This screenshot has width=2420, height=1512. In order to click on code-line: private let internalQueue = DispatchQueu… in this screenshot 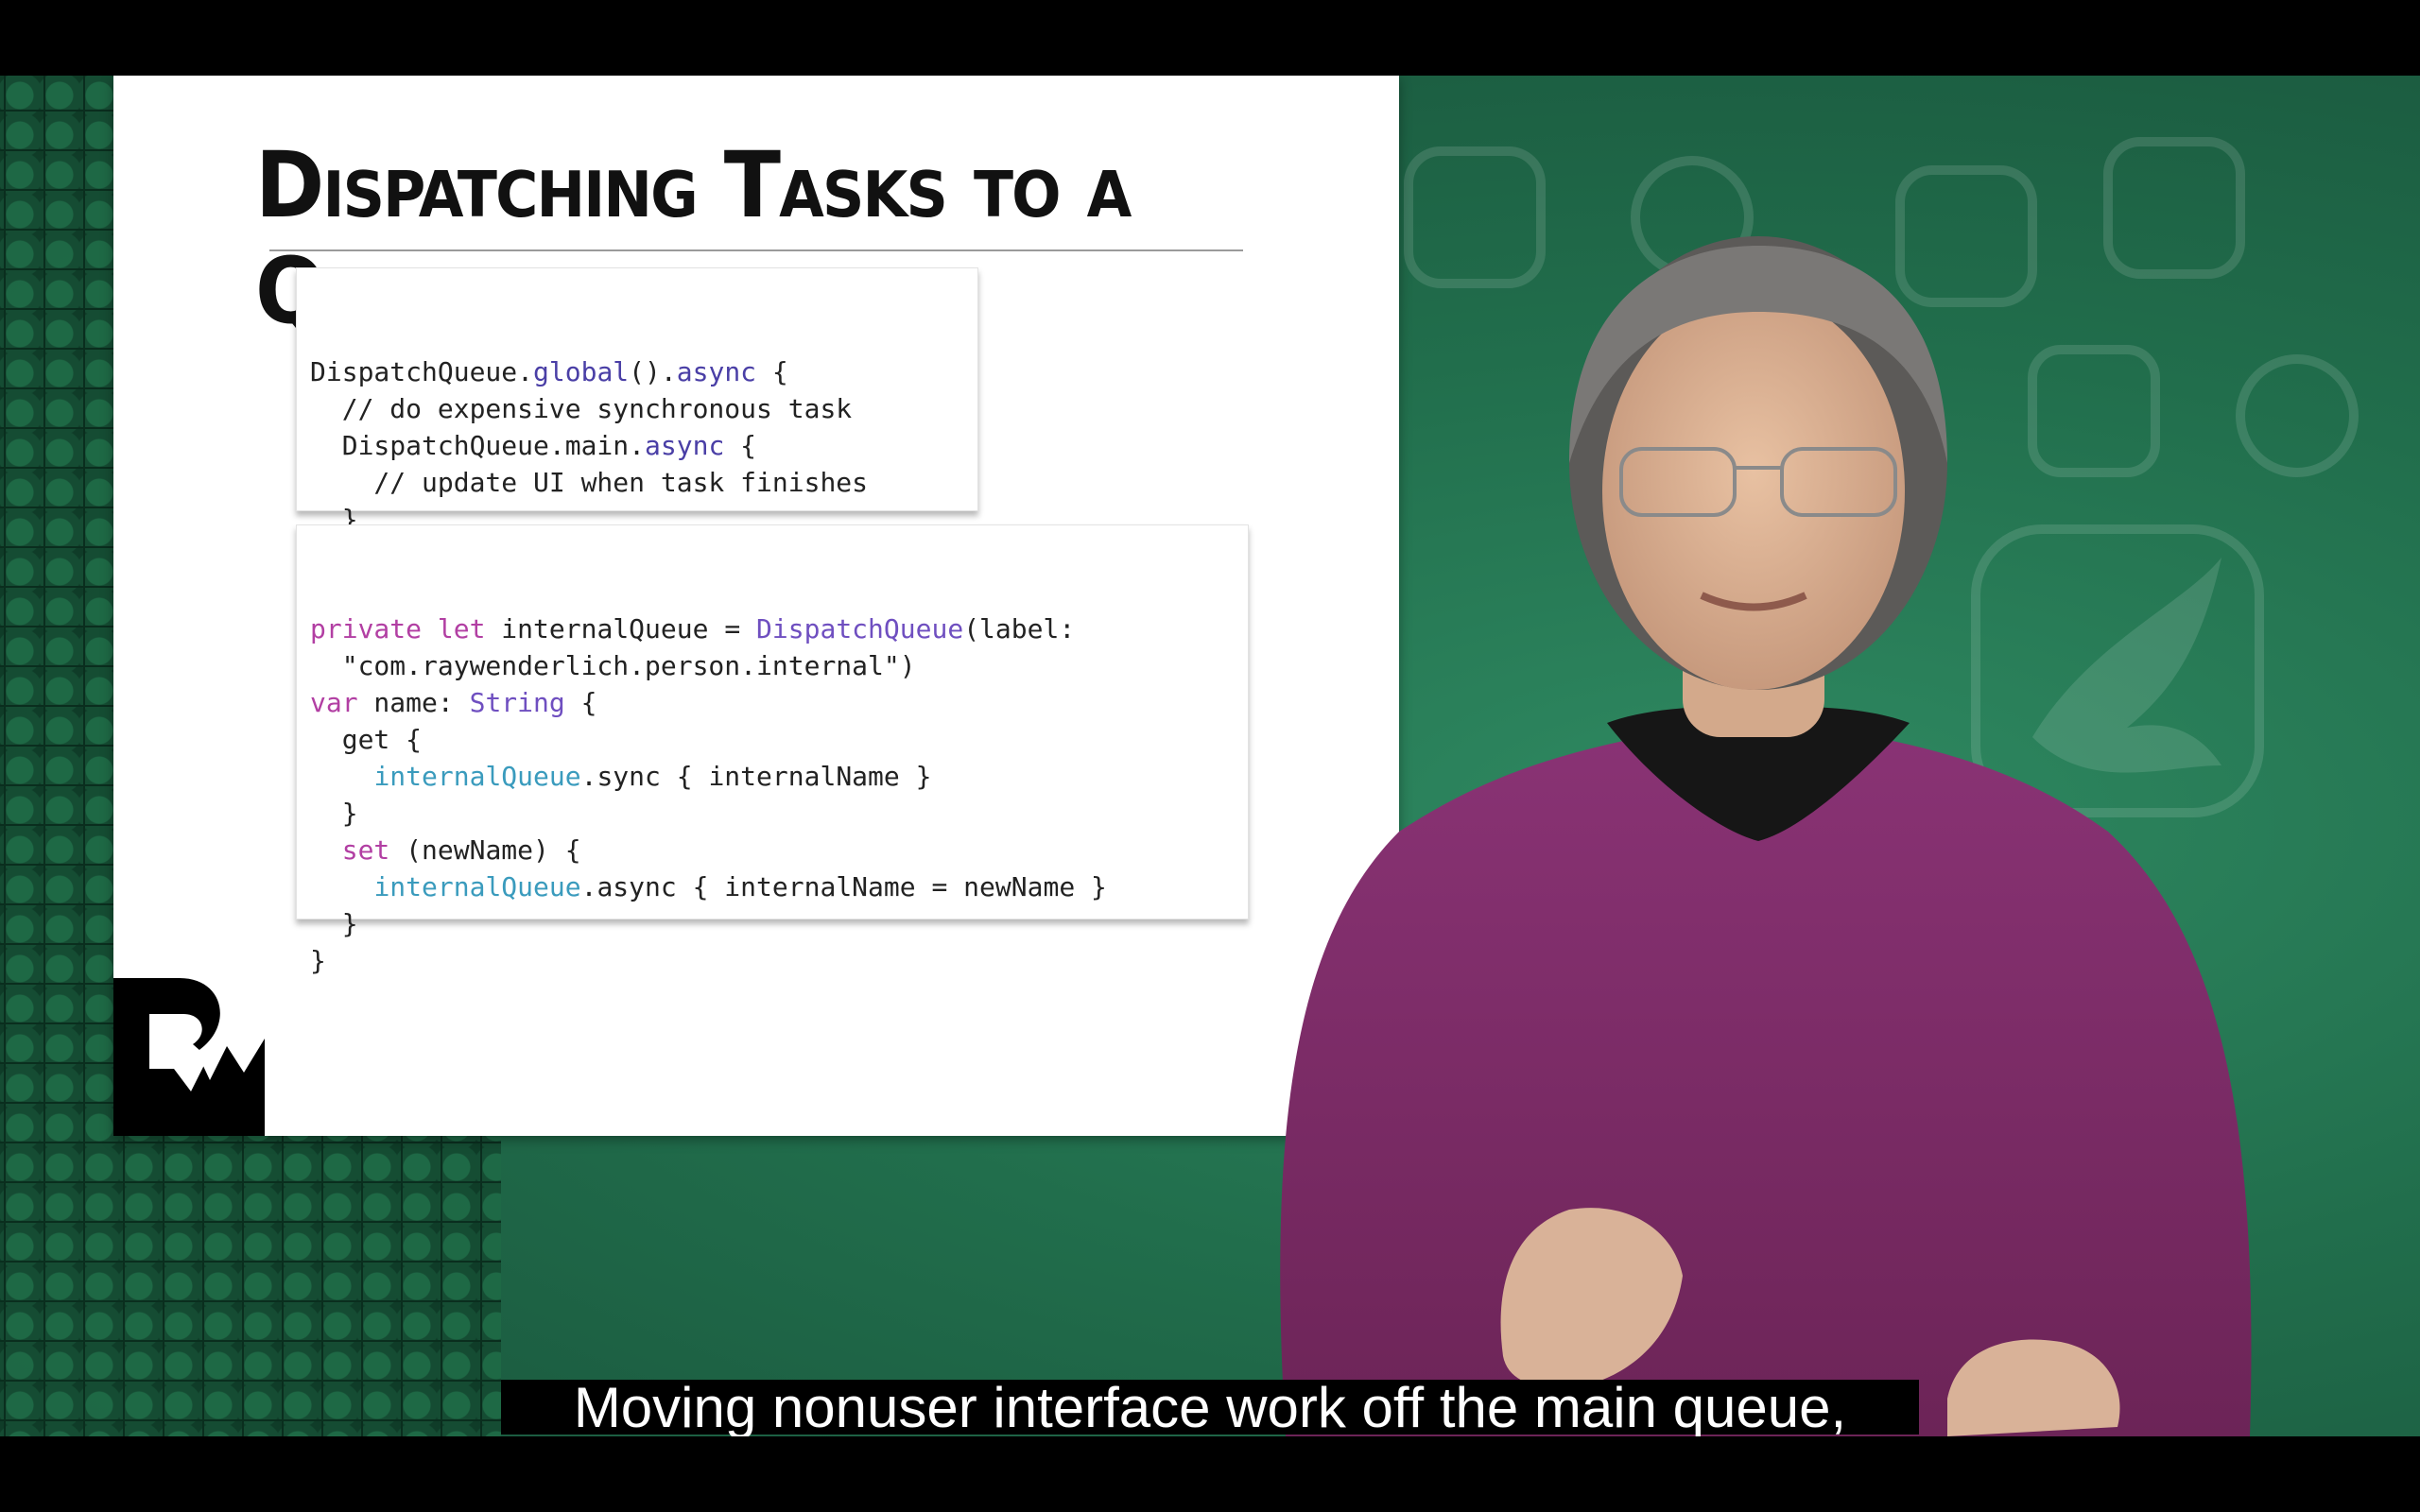, I will do `click(772, 628)`.